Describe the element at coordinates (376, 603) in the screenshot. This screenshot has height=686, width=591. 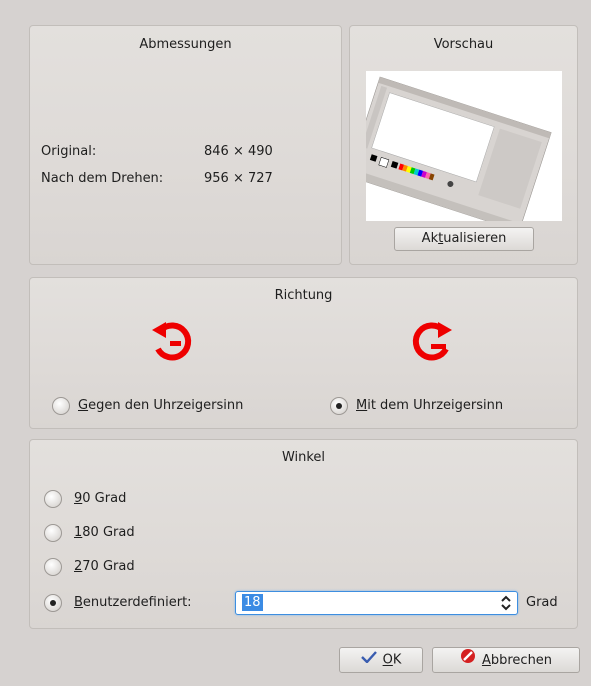
I see `custom-angle-spinbox: 18` at that location.